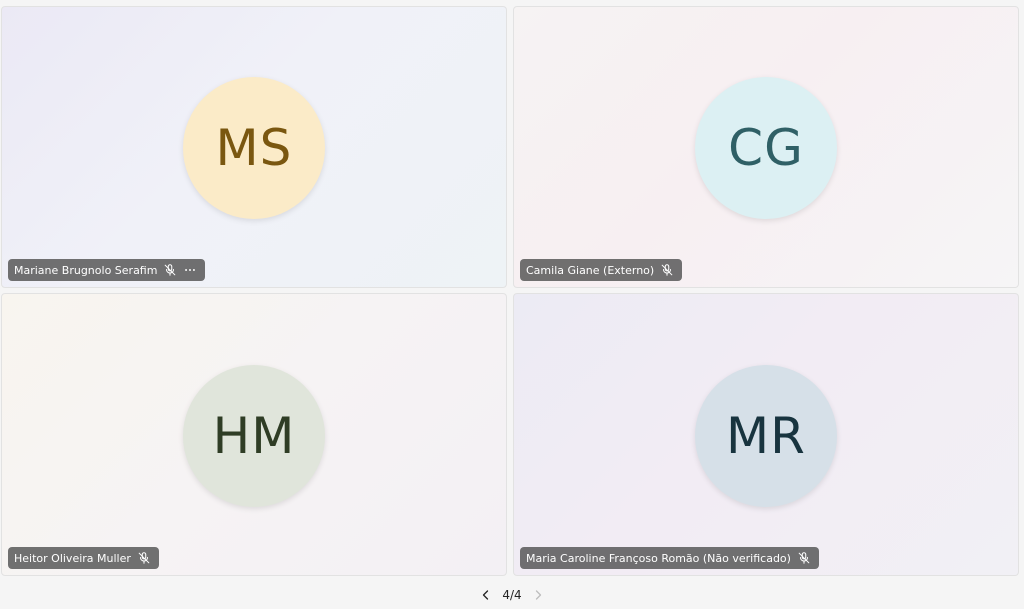 The height and width of the screenshot is (609, 1024). I want to click on gallery-pager: 4/4, so click(512, 595).